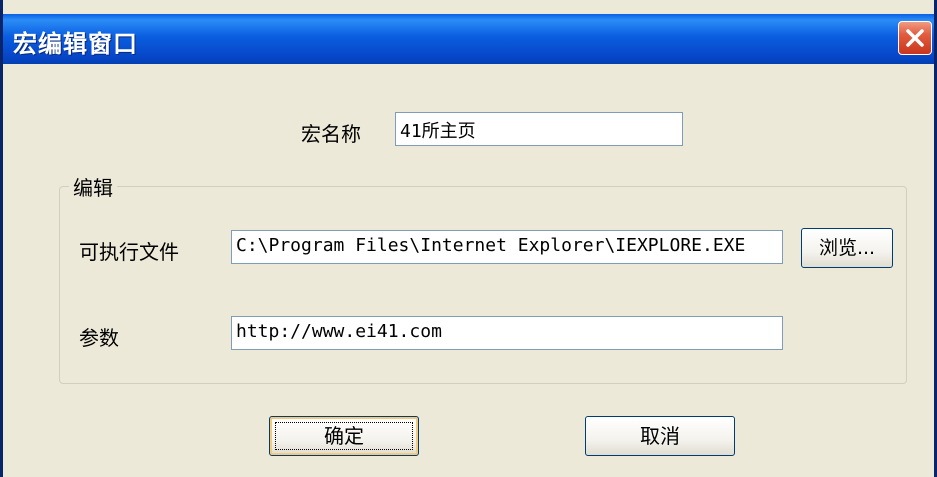 The width and height of the screenshot is (937, 477). What do you see at coordinates (99, 338) in the screenshot?
I see `params-label: 参数` at bounding box center [99, 338].